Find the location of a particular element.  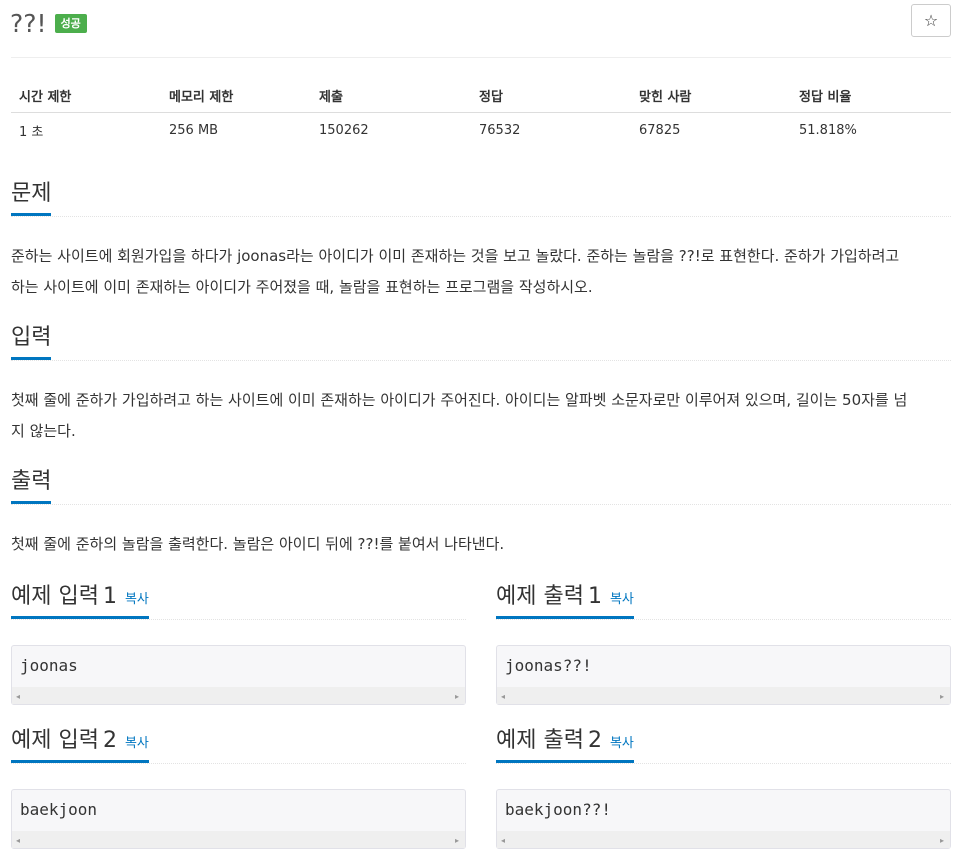

header-ratio: 정답 비율 is located at coordinates (871, 96).